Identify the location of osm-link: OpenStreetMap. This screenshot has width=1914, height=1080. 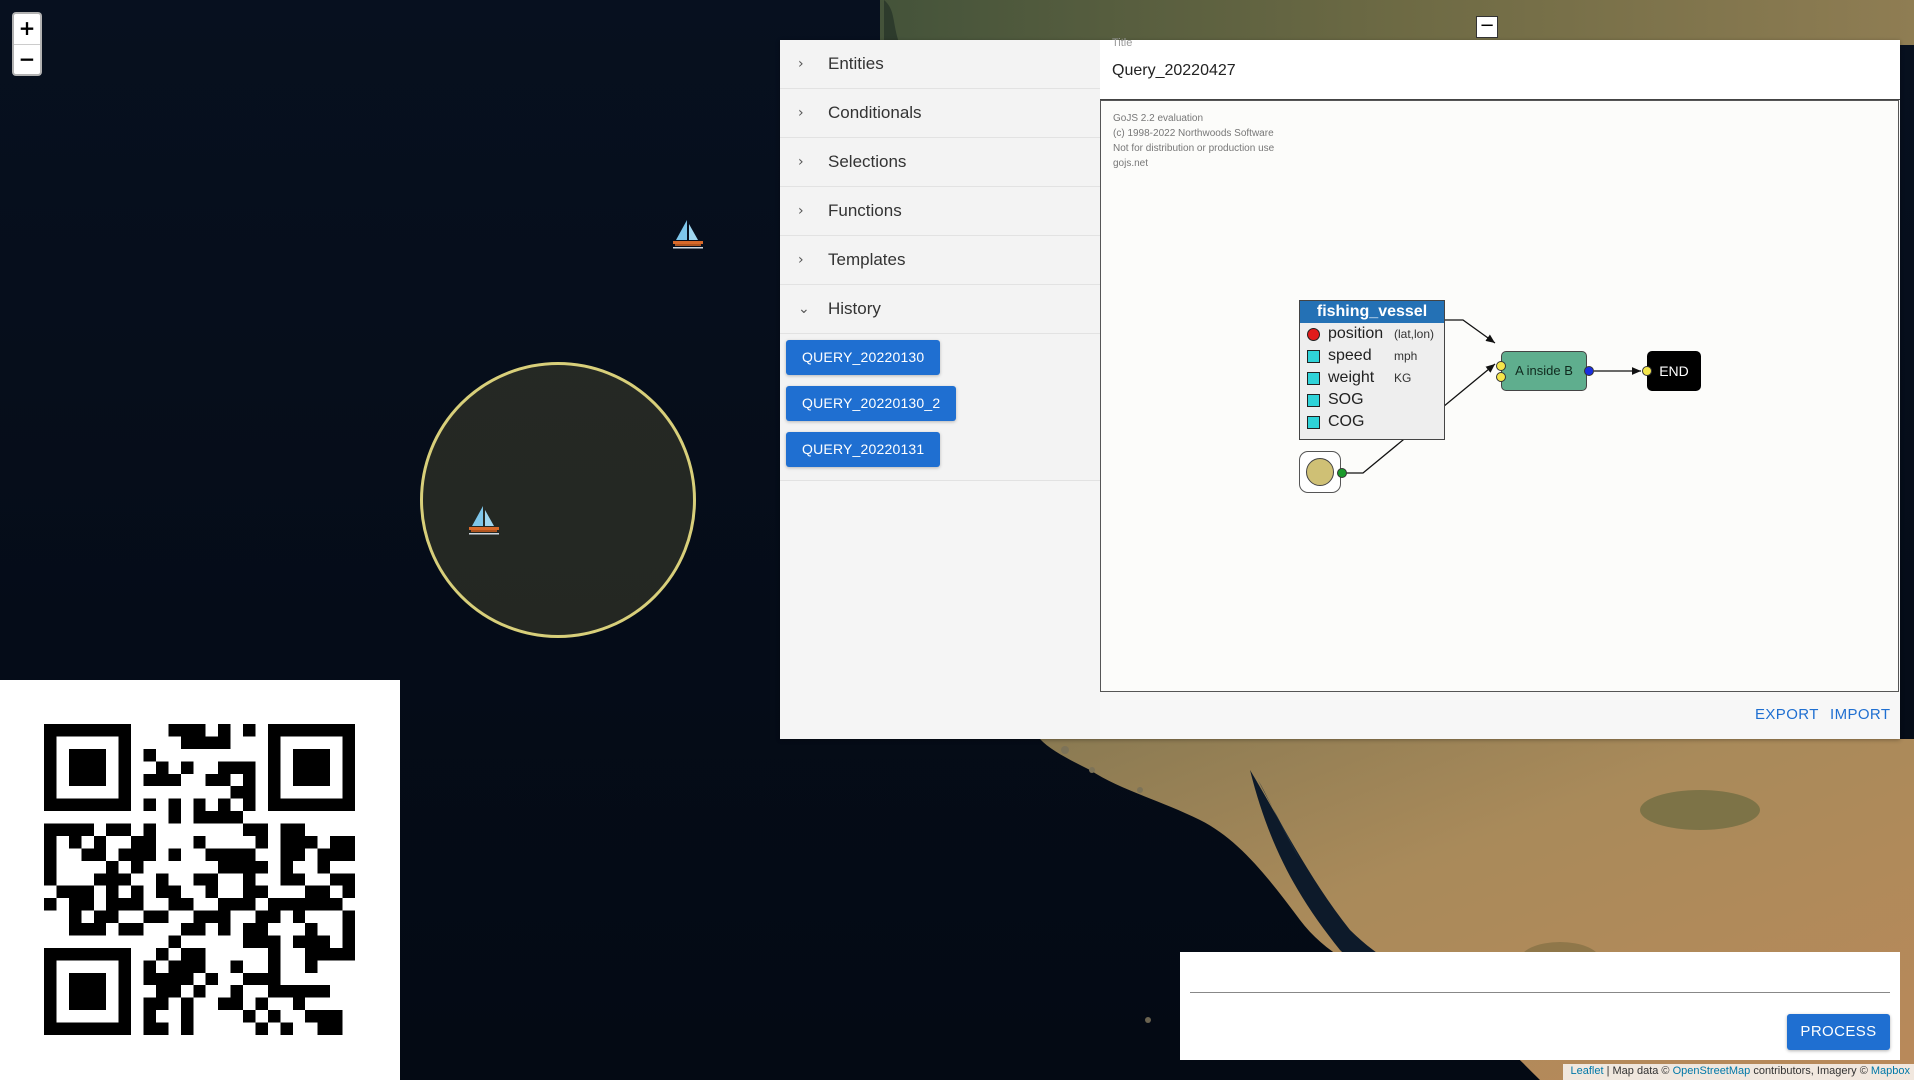
(1712, 1071).